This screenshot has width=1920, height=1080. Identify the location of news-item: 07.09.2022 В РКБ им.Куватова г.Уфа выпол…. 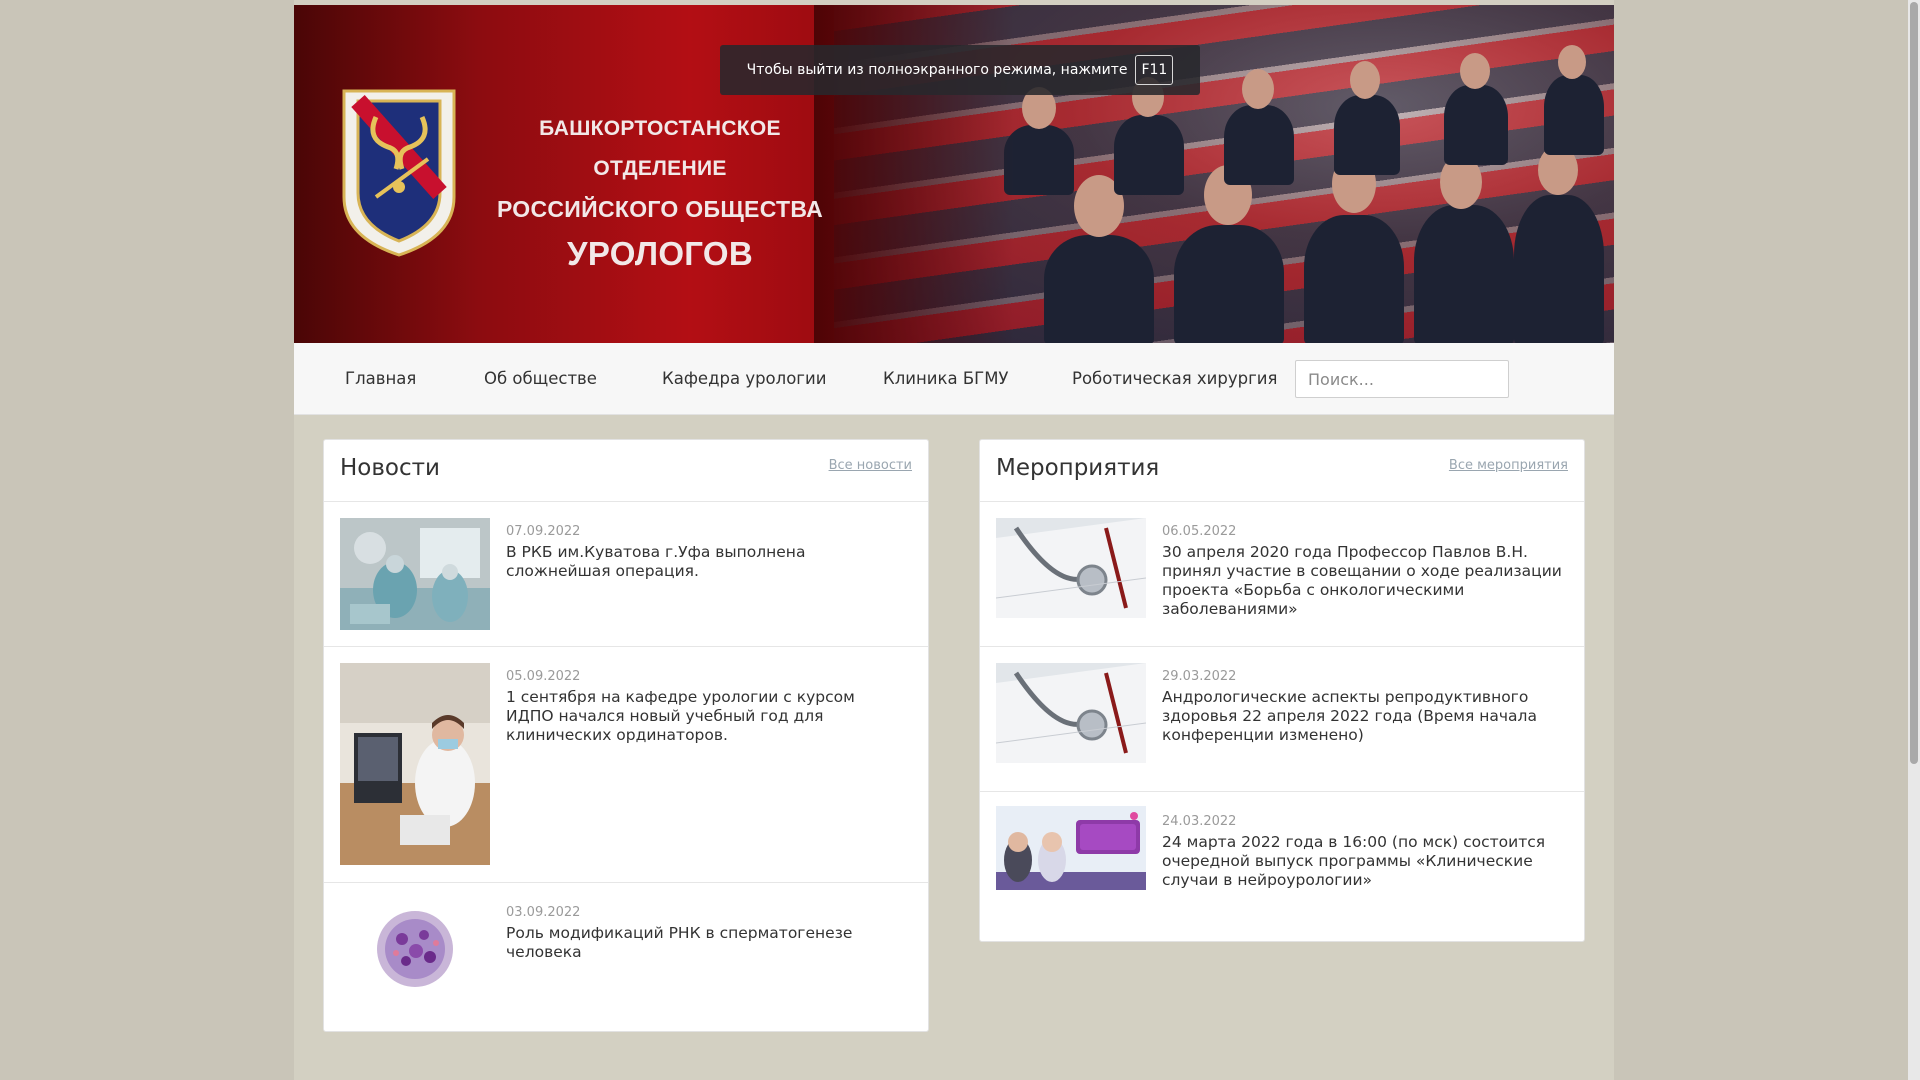
(626, 574).